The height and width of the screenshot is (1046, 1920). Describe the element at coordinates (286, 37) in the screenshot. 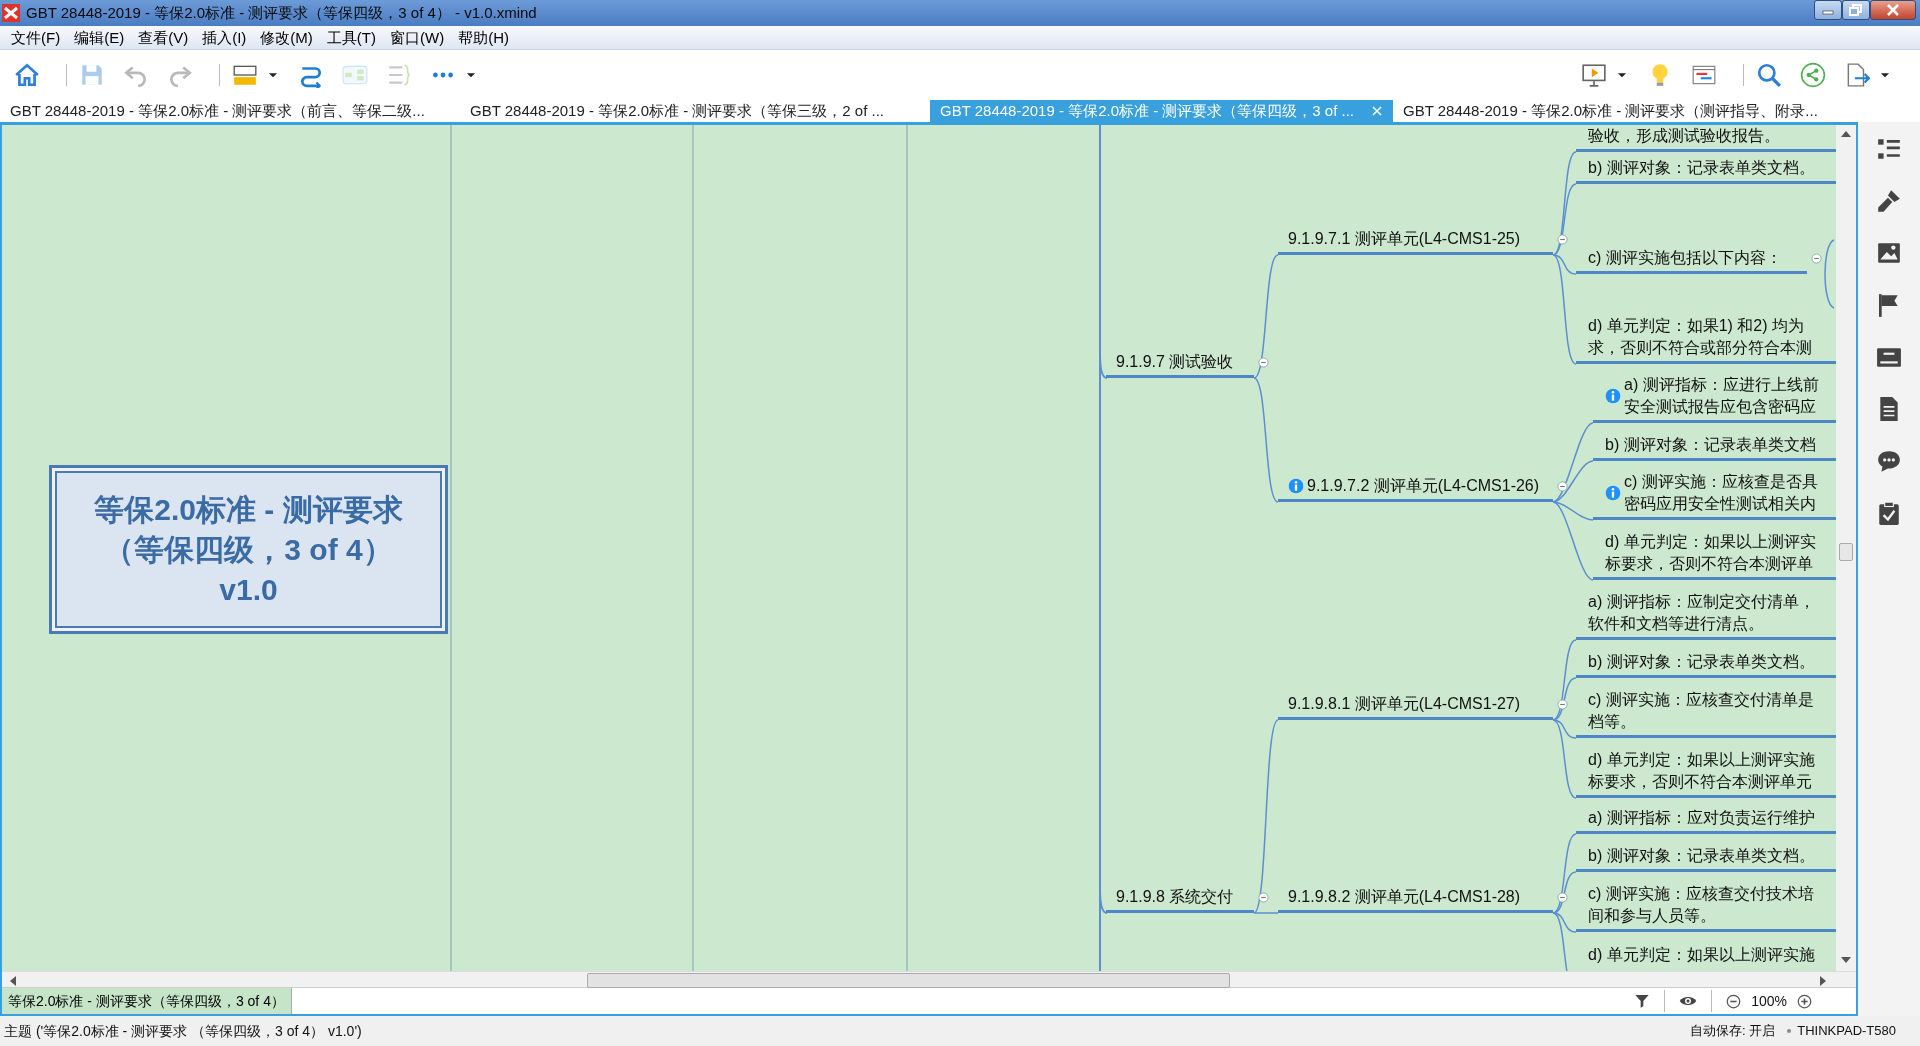

I see `menu-item: 修改(M)` at that location.